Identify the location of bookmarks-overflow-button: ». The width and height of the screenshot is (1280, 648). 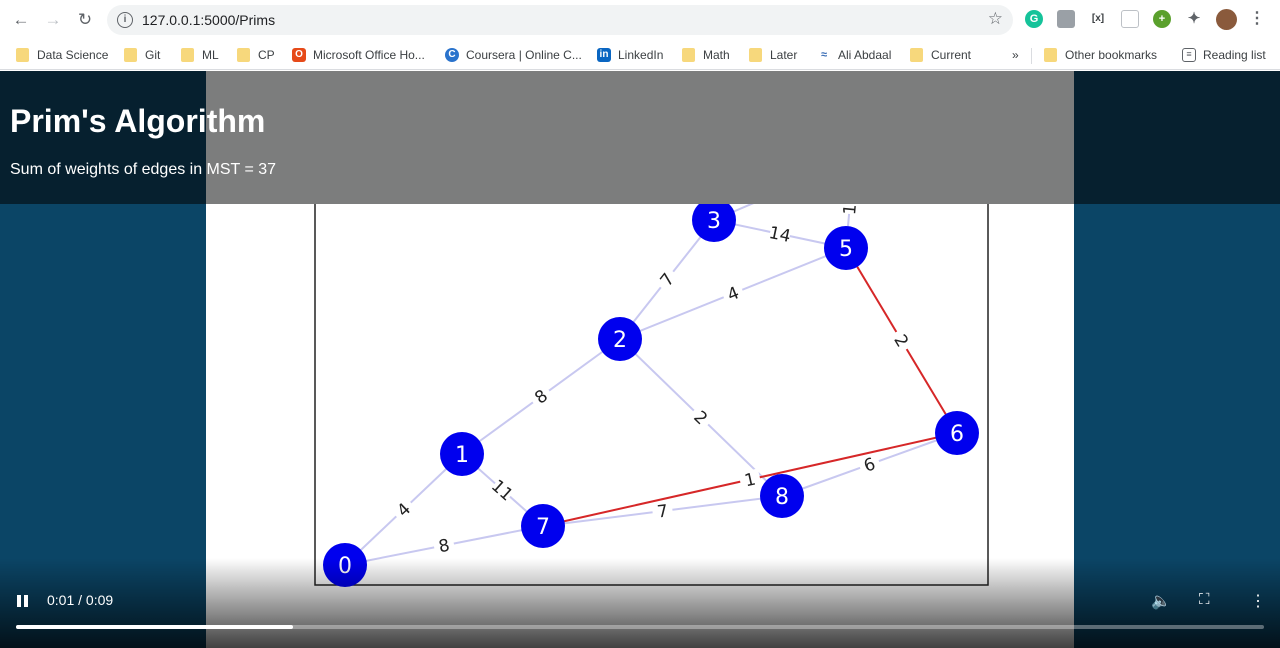
(1015, 55).